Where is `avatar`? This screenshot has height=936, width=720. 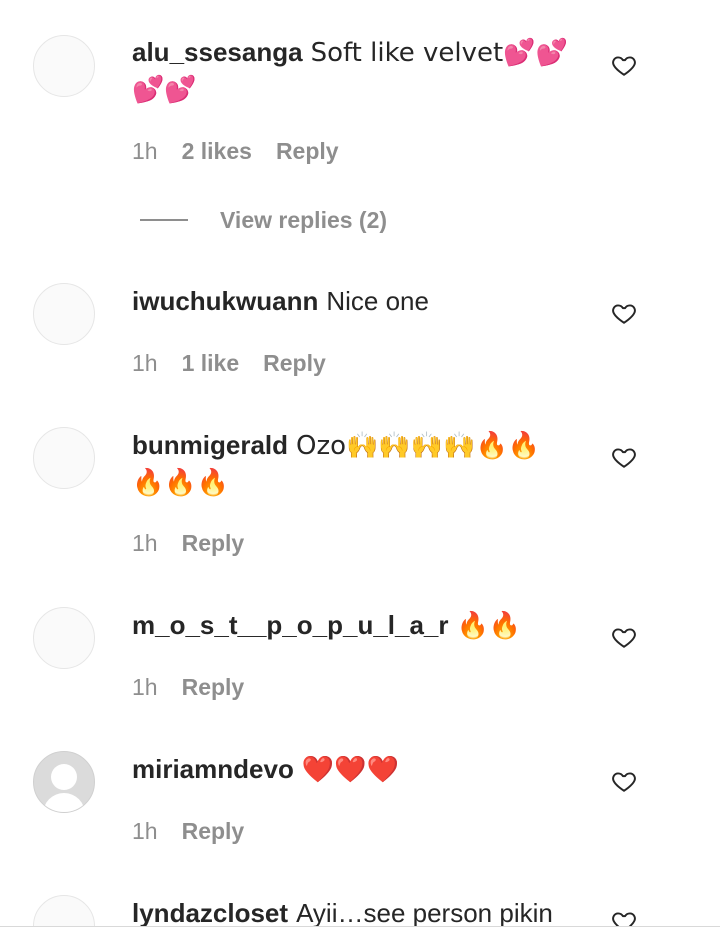
avatar is located at coordinates (64, 910).